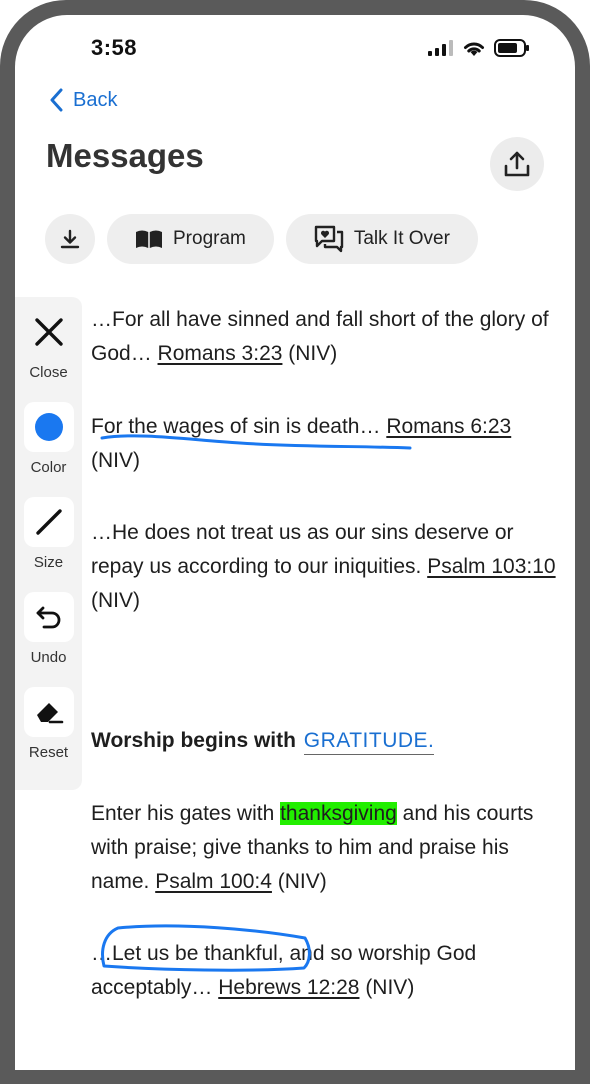 This screenshot has width=590, height=1084. Describe the element at coordinates (48, 562) in the screenshot. I see `size-label: Size` at that location.